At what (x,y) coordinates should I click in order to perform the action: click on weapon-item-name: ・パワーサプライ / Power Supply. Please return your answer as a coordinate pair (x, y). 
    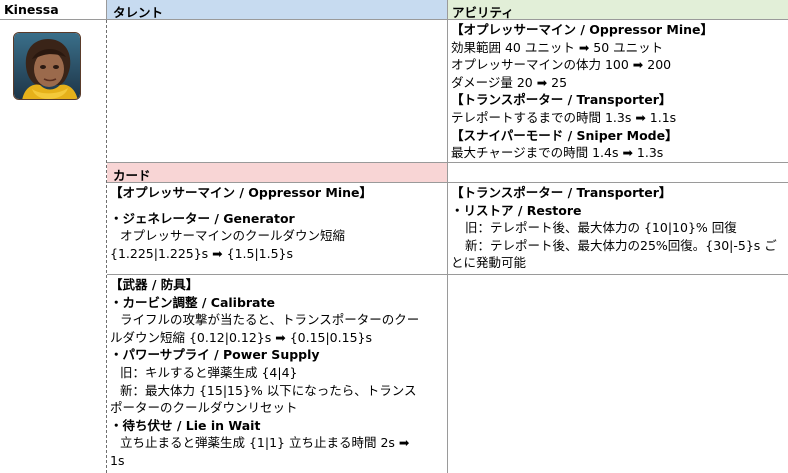
    Looking at the image, I should click on (215, 355).